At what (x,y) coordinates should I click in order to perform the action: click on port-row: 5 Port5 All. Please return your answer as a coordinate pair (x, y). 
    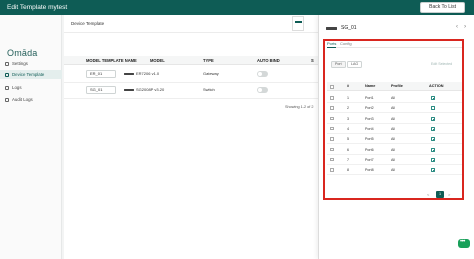
    Looking at the image, I should click on (394, 139).